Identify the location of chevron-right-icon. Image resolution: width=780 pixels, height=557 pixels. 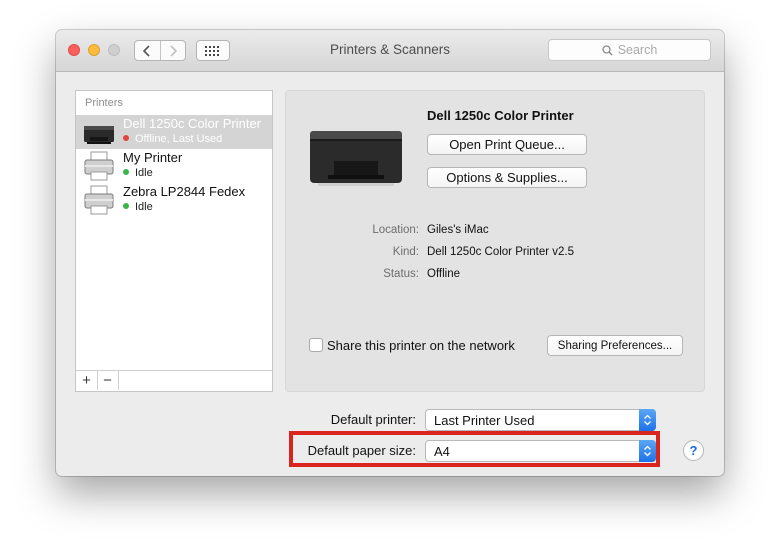
(173, 50).